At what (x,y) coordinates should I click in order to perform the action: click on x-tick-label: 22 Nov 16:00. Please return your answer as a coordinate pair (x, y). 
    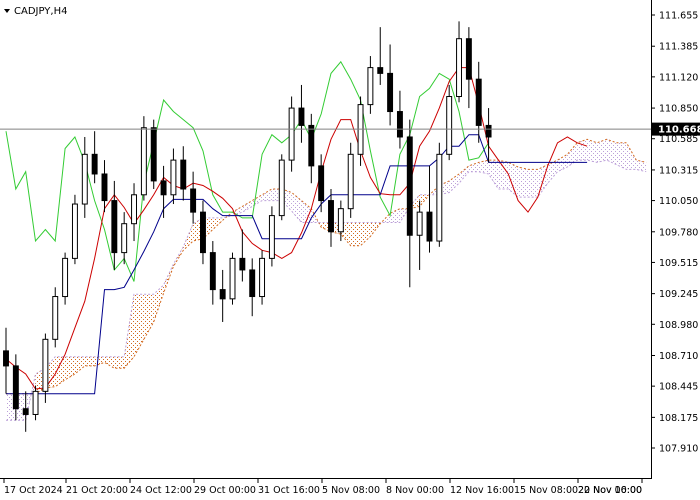
    Looking at the image, I should click on (610, 490).